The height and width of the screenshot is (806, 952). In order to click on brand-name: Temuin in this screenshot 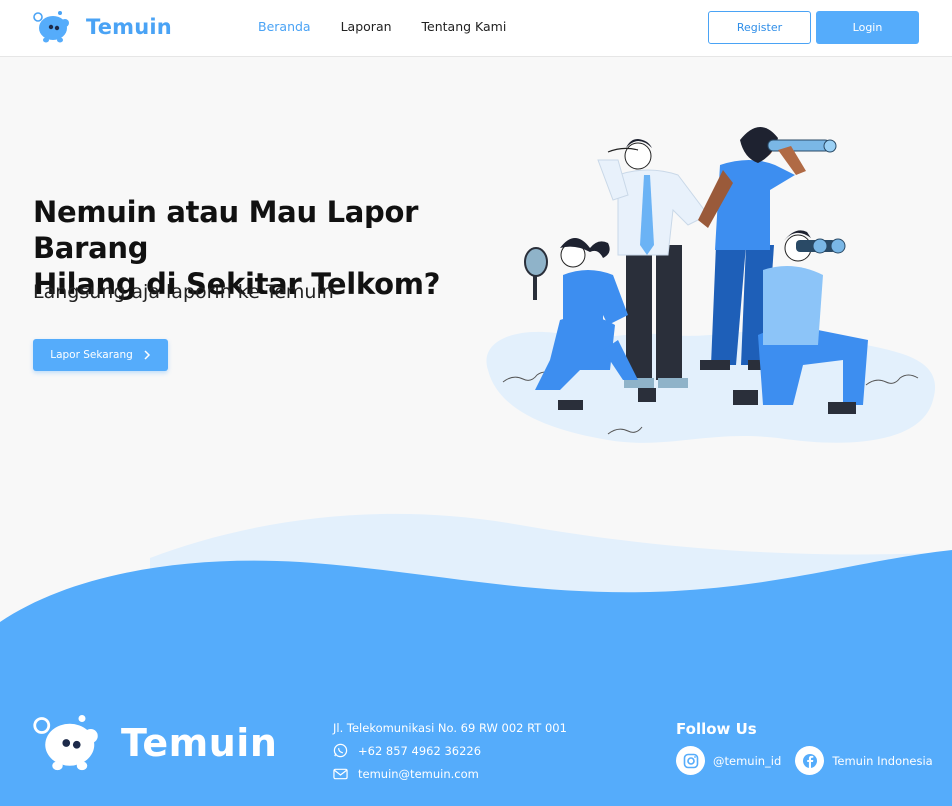, I will do `click(129, 27)`.